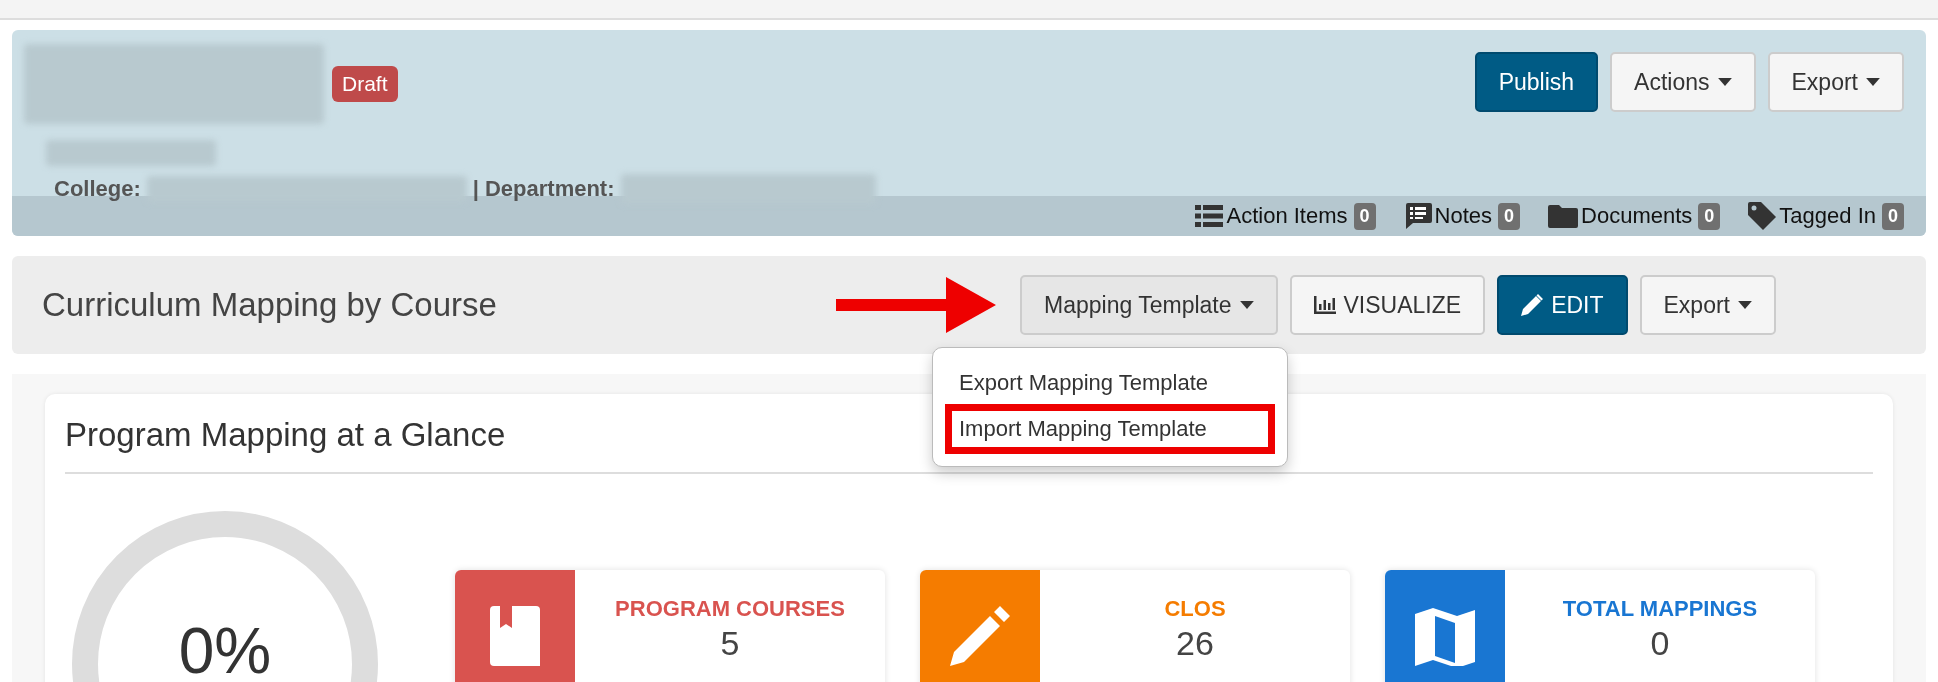 Image resolution: width=1938 pixels, height=682 pixels. Describe the element at coordinates (1209, 216) in the screenshot. I see `list-icon` at that location.